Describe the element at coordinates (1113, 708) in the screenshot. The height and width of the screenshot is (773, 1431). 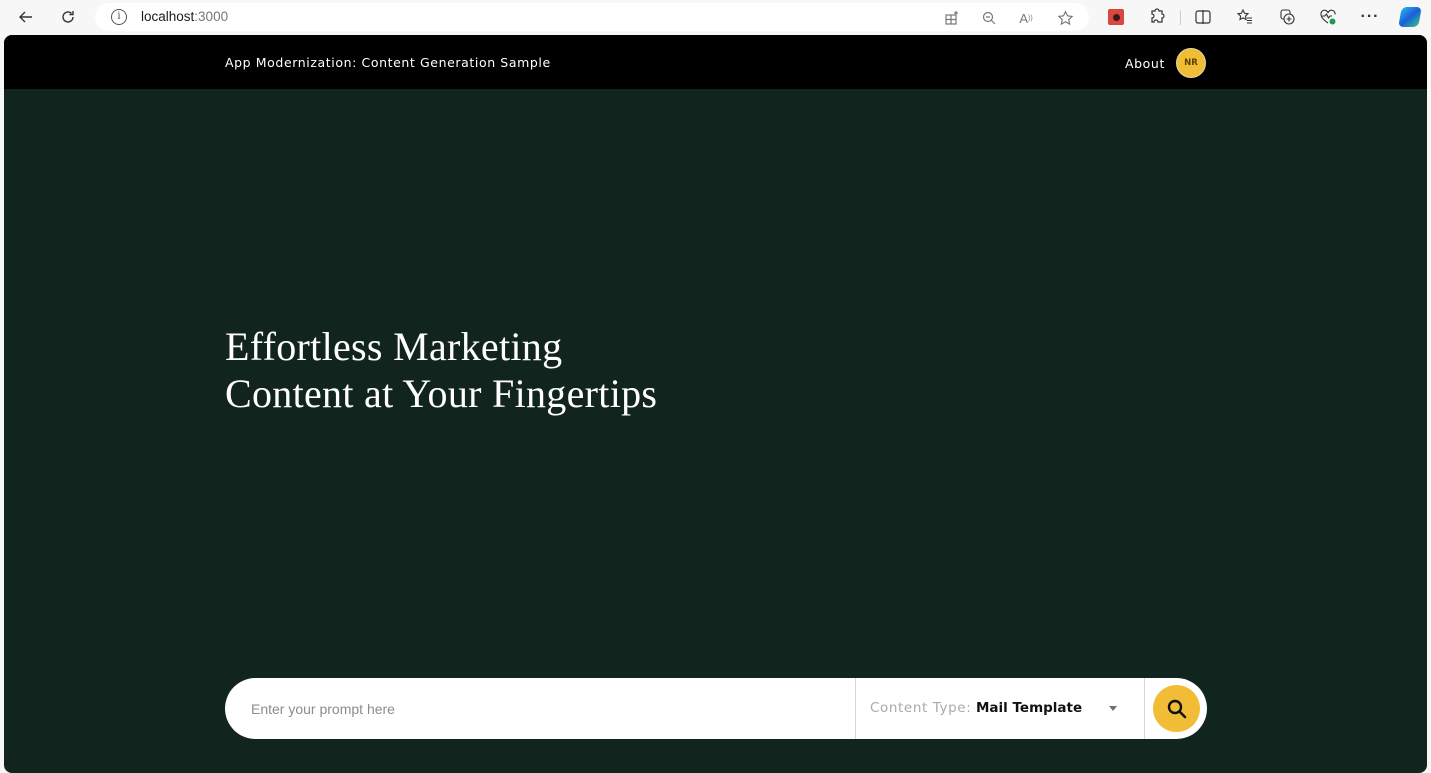
I see `chevron-down-icon` at that location.